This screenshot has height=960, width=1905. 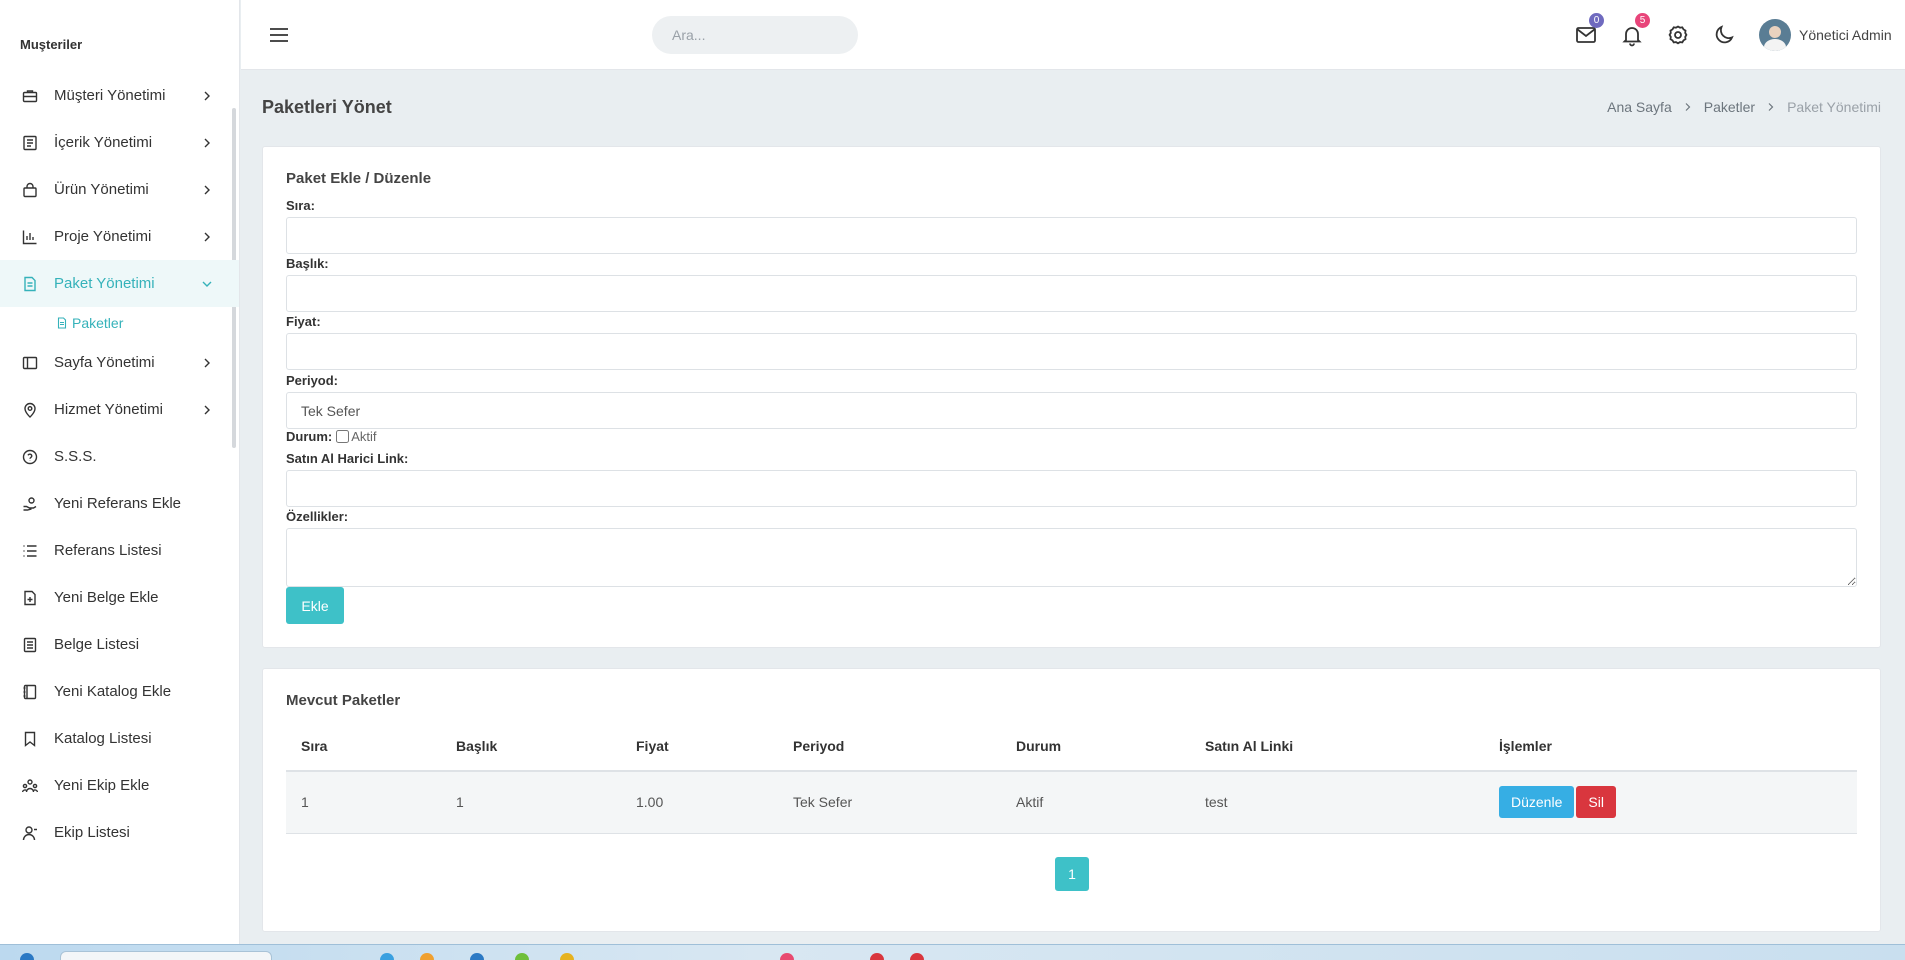 What do you see at coordinates (119, 409) in the screenshot?
I see `sidebar-item-hizmet-yonetimi: Hizmet Yönetimi` at bounding box center [119, 409].